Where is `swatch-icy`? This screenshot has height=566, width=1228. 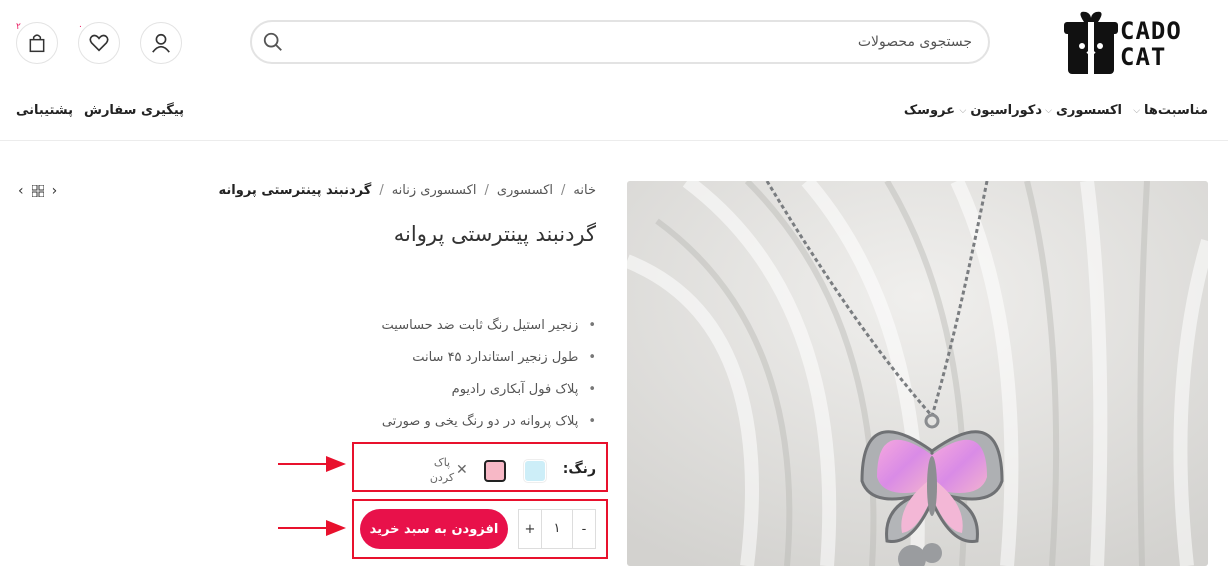
swatch-icy is located at coordinates (535, 471).